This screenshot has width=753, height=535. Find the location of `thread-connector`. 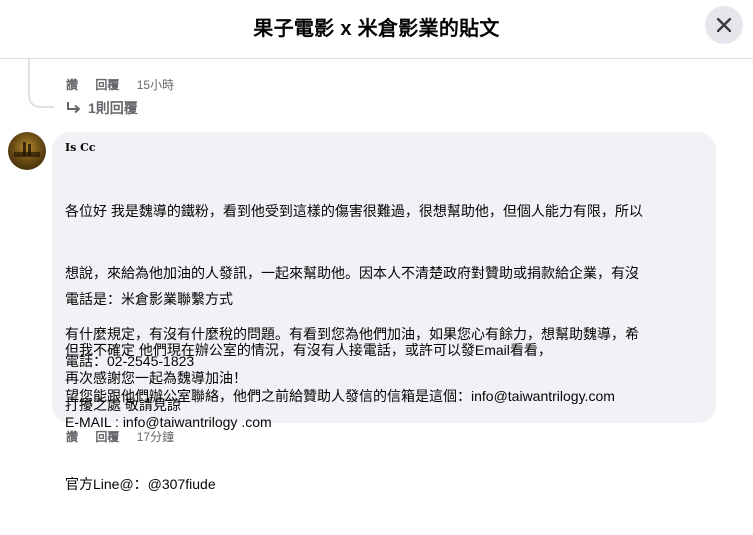

thread-connector is located at coordinates (41, 83).